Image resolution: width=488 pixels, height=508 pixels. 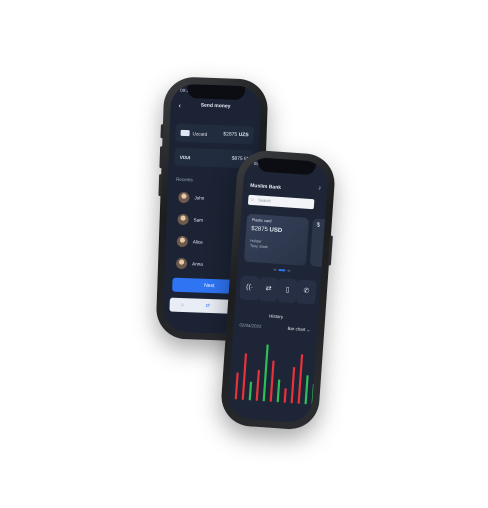 I want to click on contactless-icon: ((·, so click(x=249, y=288).